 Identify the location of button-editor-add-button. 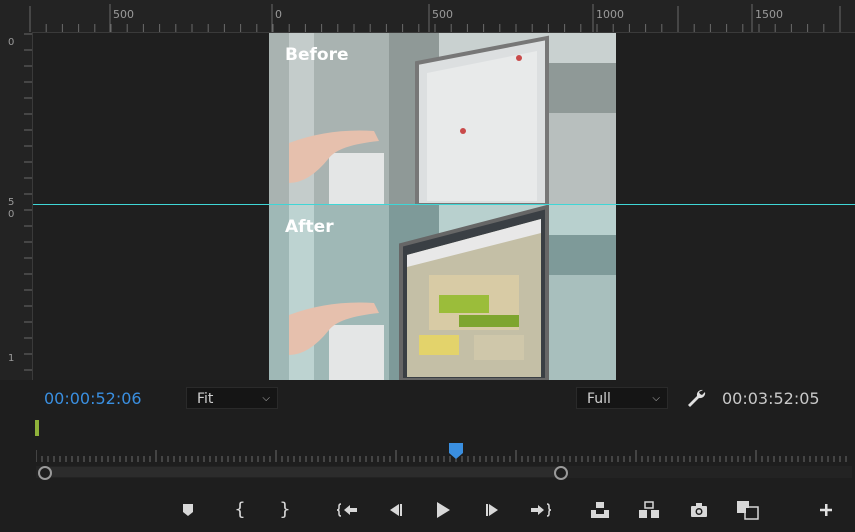
(826, 510).